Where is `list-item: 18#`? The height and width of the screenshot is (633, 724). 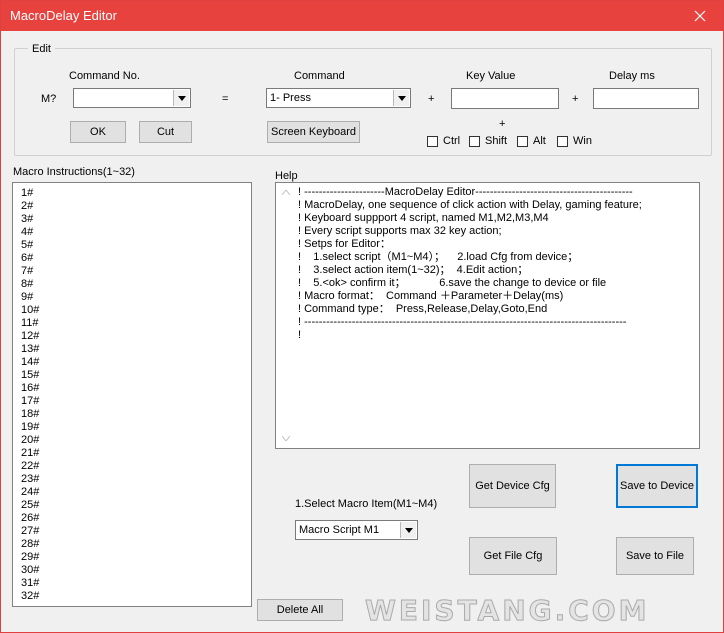
list-item: 18# is located at coordinates (132, 414).